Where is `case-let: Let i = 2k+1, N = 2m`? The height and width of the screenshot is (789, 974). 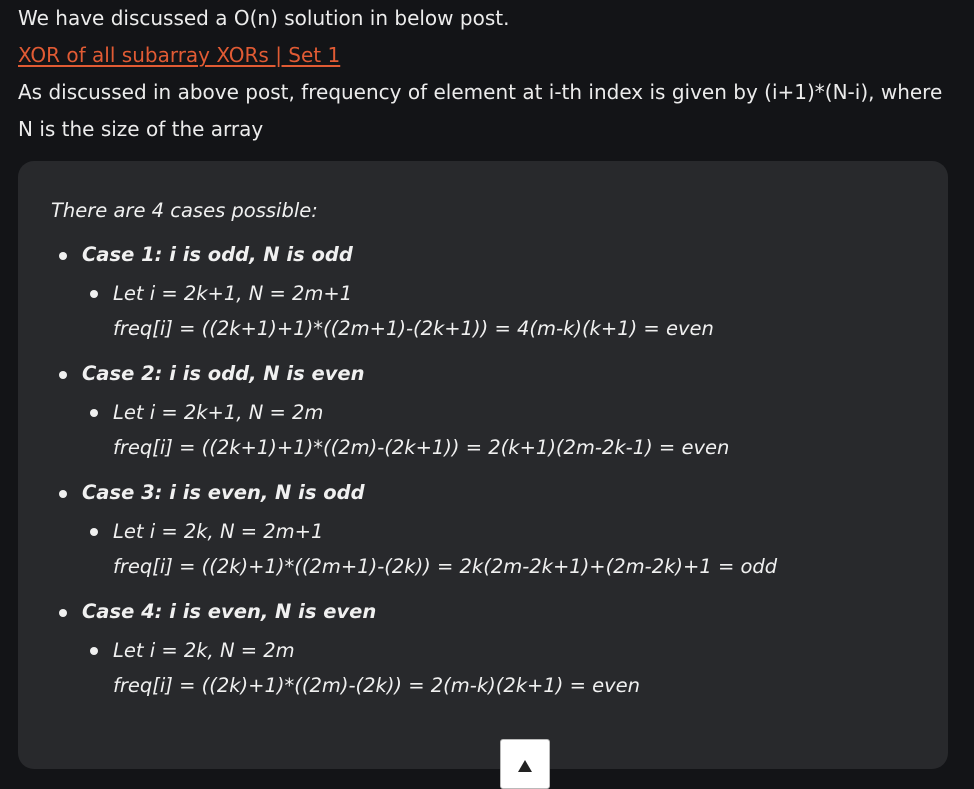
case-let: Let i = 2k+1, N = 2m is located at coordinates (218, 412).